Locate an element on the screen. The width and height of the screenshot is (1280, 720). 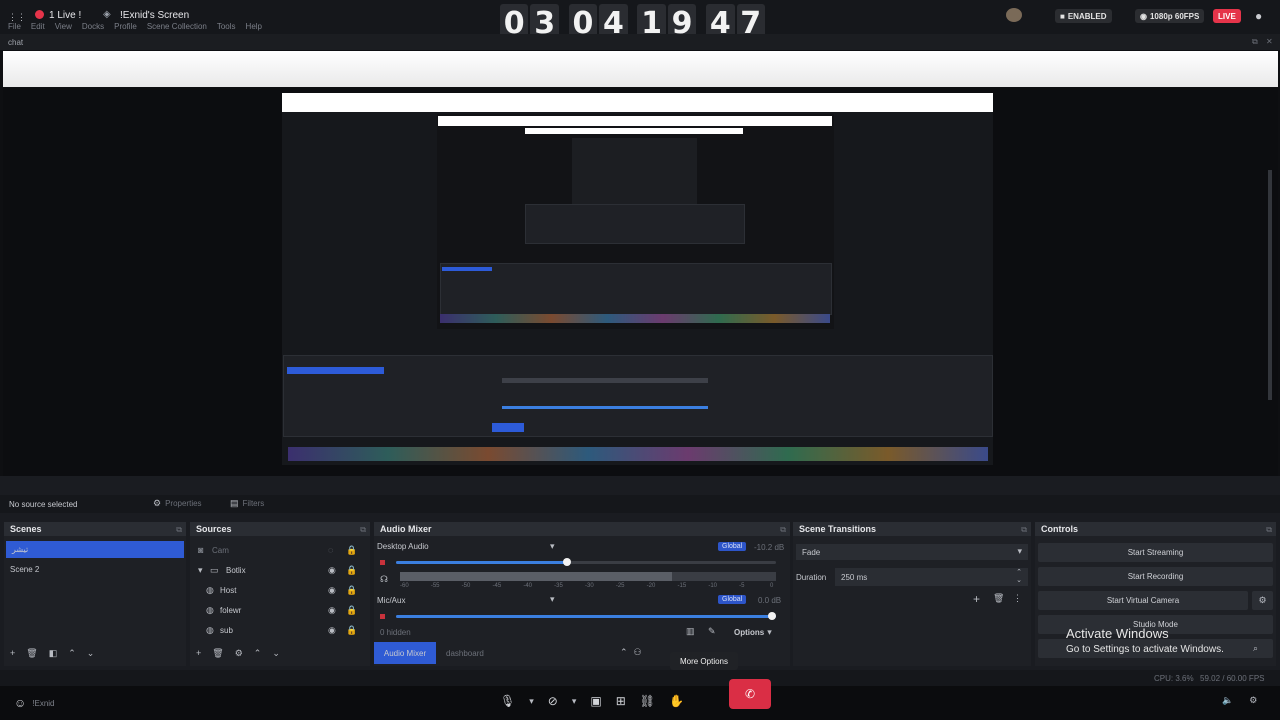
avatar is located at coordinates (1014, 15).